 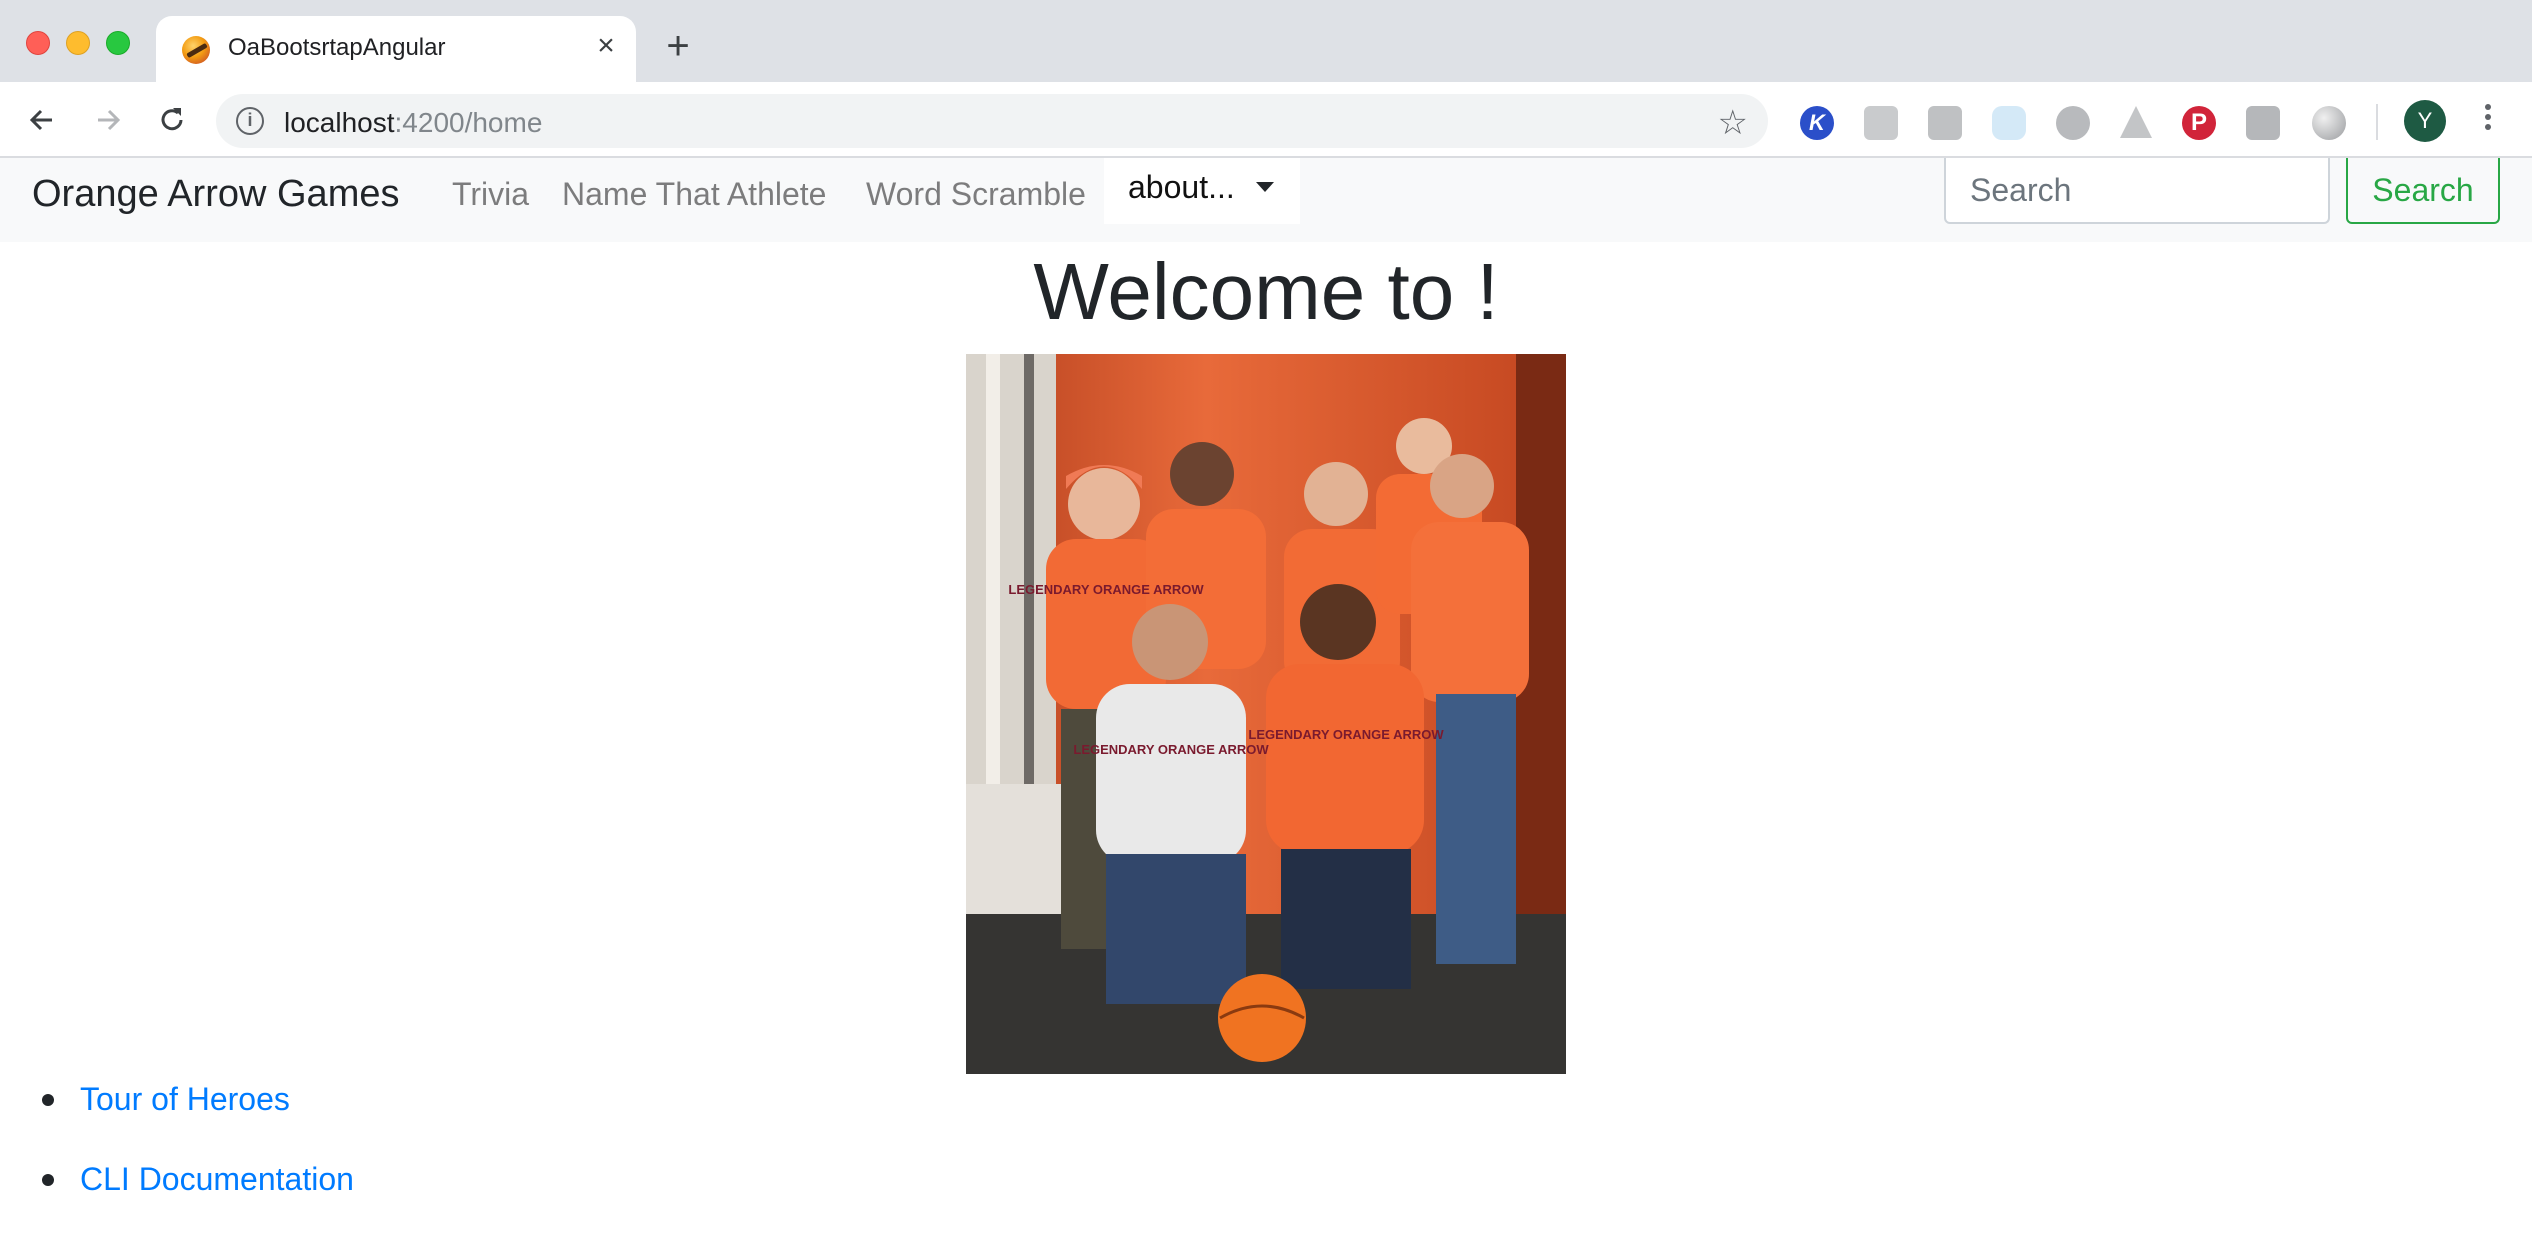 What do you see at coordinates (1945, 123) in the screenshot?
I see `h-extension-icon` at bounding box center [1945, 123].